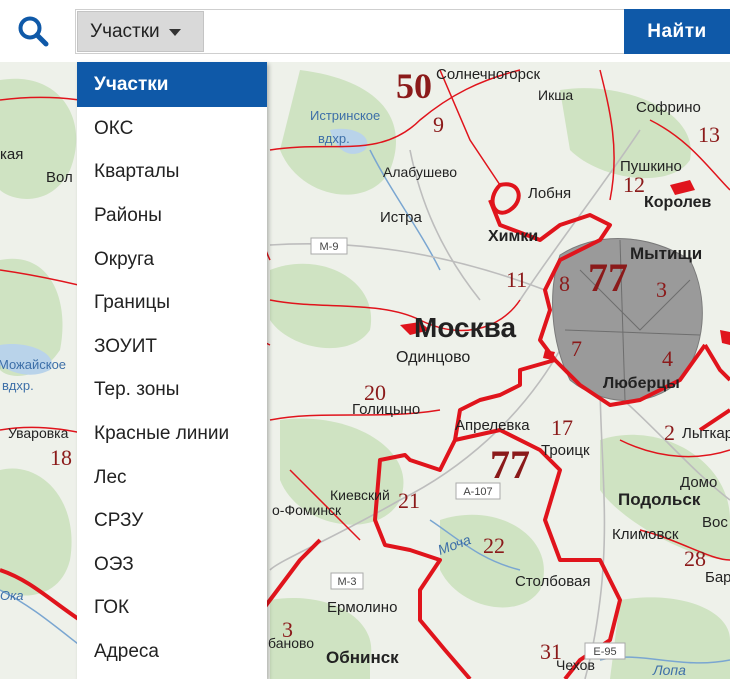 This screenshot has height=679, width=730. I want to click on place-label: Королев, so click(678, 202).